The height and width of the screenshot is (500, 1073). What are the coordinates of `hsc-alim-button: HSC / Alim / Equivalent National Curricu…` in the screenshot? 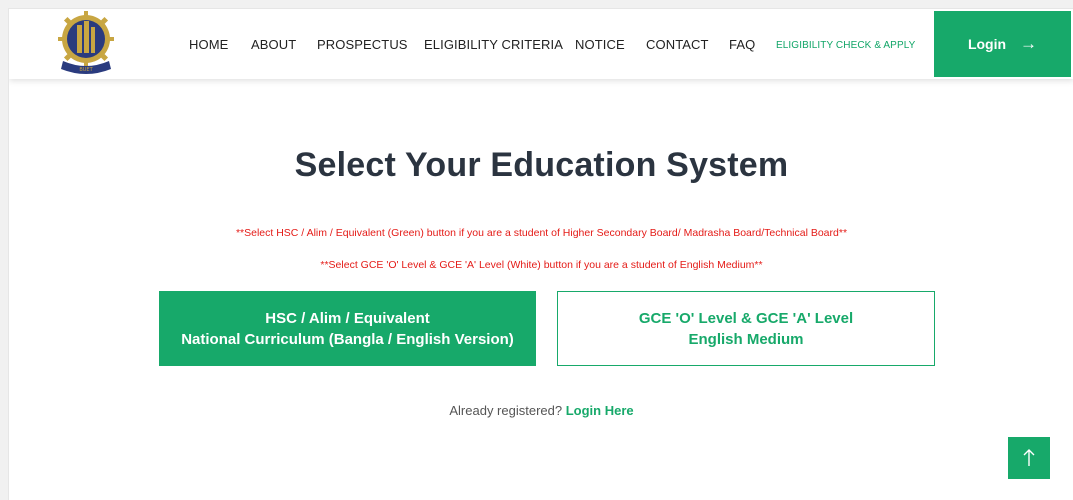 It's located at (347, 328).